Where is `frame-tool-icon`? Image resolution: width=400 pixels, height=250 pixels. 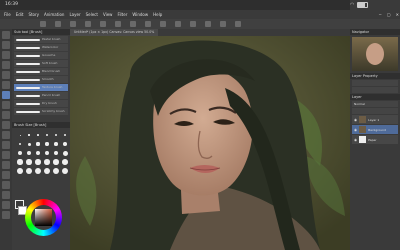 frame-tool-icon is located at coordinates (6, 175).